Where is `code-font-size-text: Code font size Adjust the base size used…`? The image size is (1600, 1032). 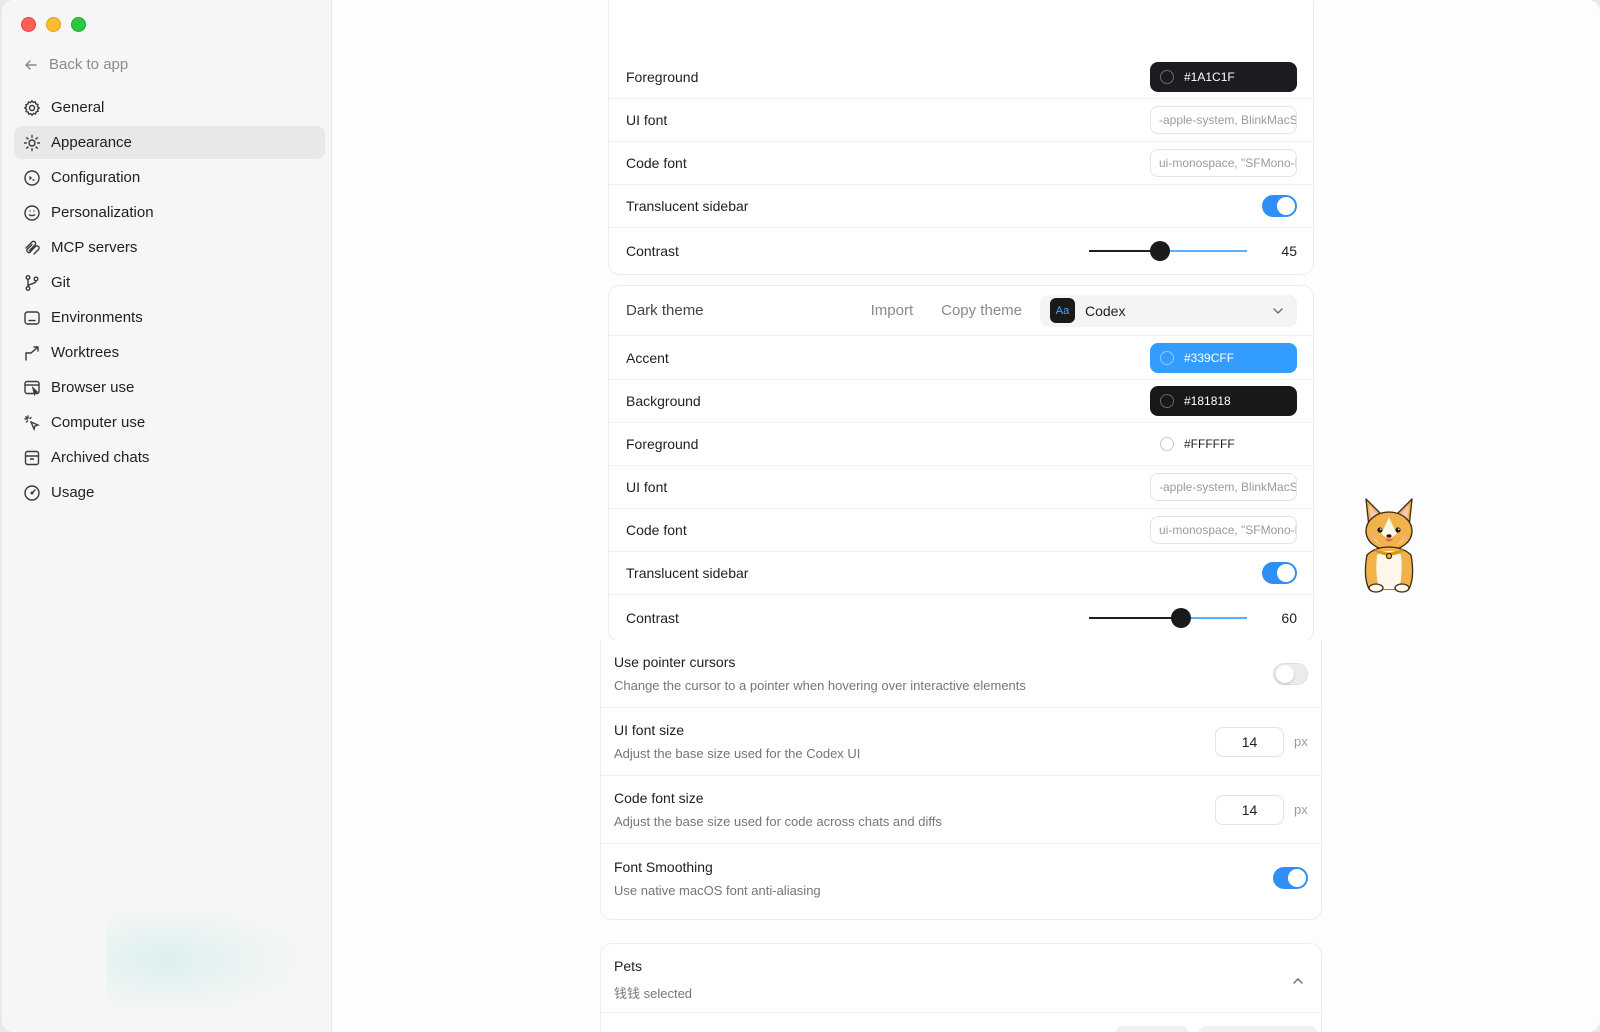 code-font-size-text: Code font size Adjust the base size used… is located at coordinates (914, 809).